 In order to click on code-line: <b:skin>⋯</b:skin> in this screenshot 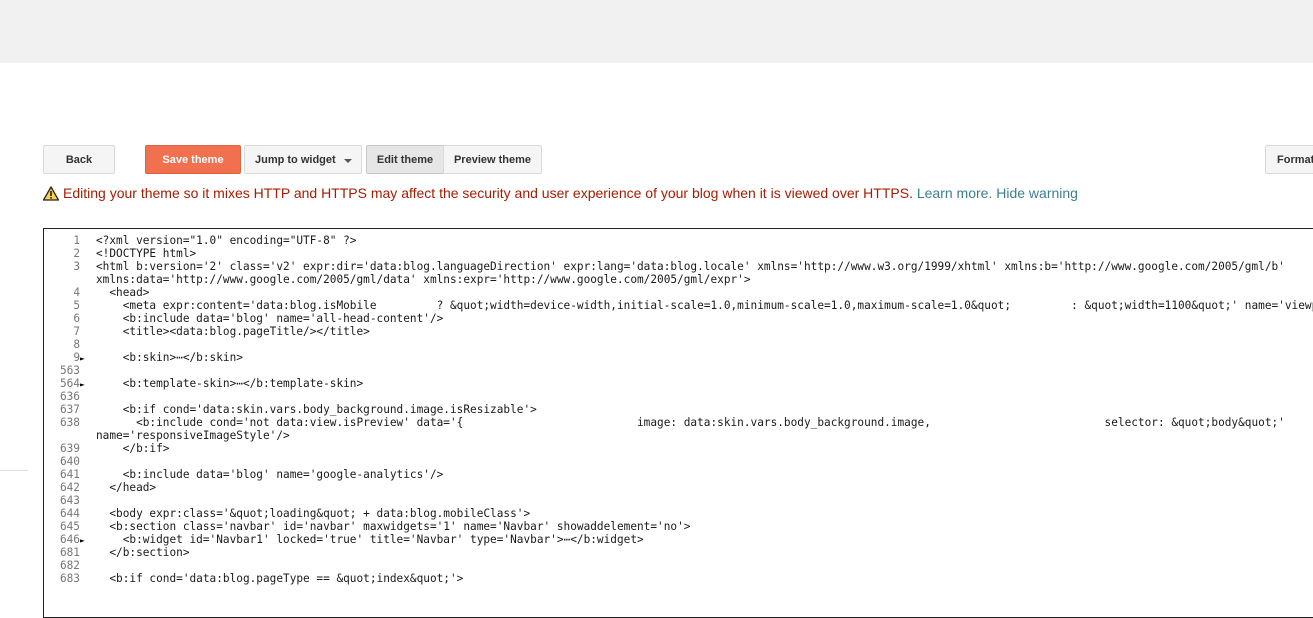, I will do `click(169, 357)`.